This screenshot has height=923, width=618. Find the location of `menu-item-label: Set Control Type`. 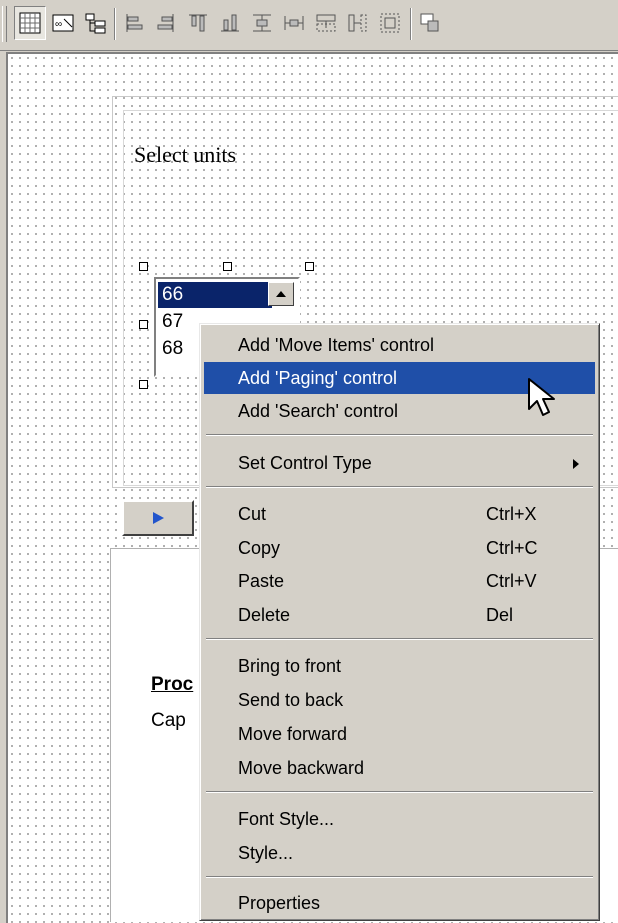

menu-item-label: Set Control Type is located at coordinates (305, 463).